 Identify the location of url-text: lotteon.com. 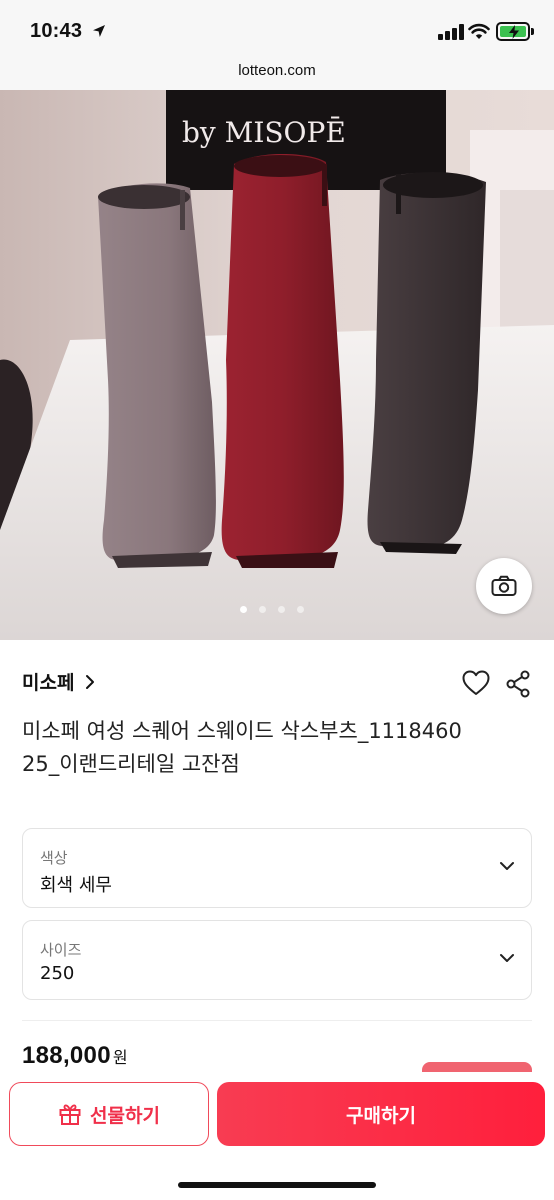
(277, 70).